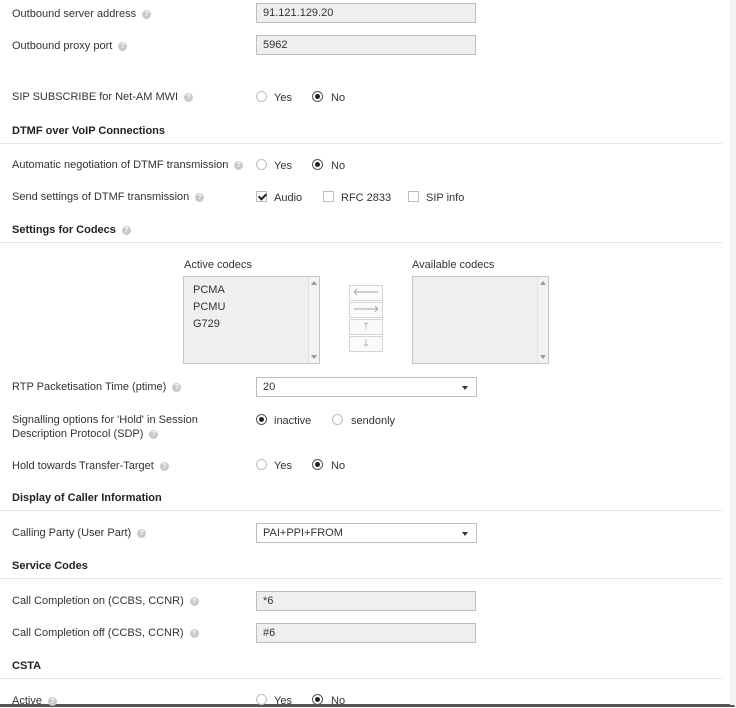 This screenshot has width=736, height=708. What do you see at coordinates (733, 352) in the screenshot?
I see `page-scrollbar` at bounding box center [733, 352].